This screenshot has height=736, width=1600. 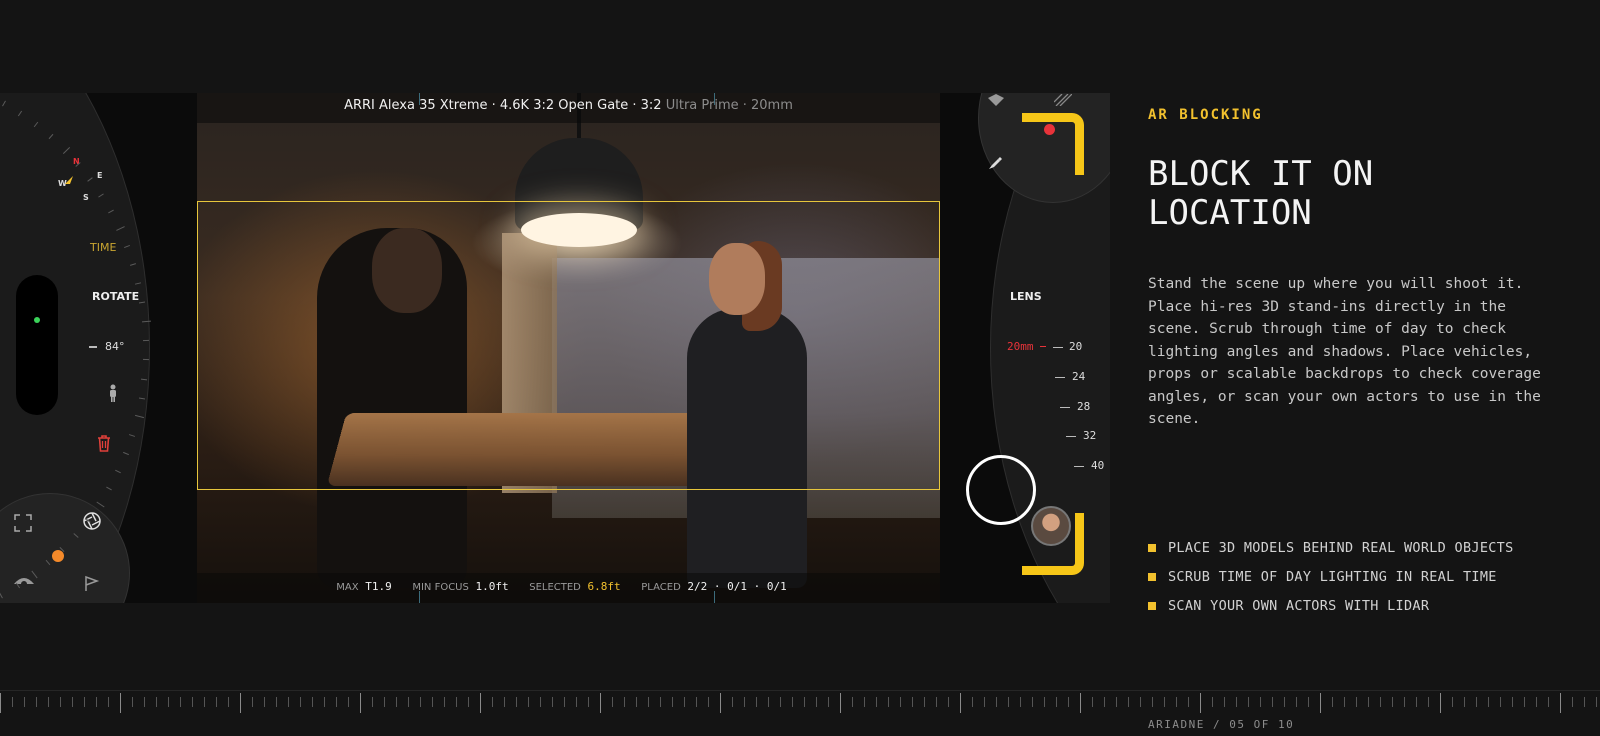 What do you see at coordinates (378, 586) in the screenshot?
I see `max-value: T1.9` at bounding box center [378, 586].